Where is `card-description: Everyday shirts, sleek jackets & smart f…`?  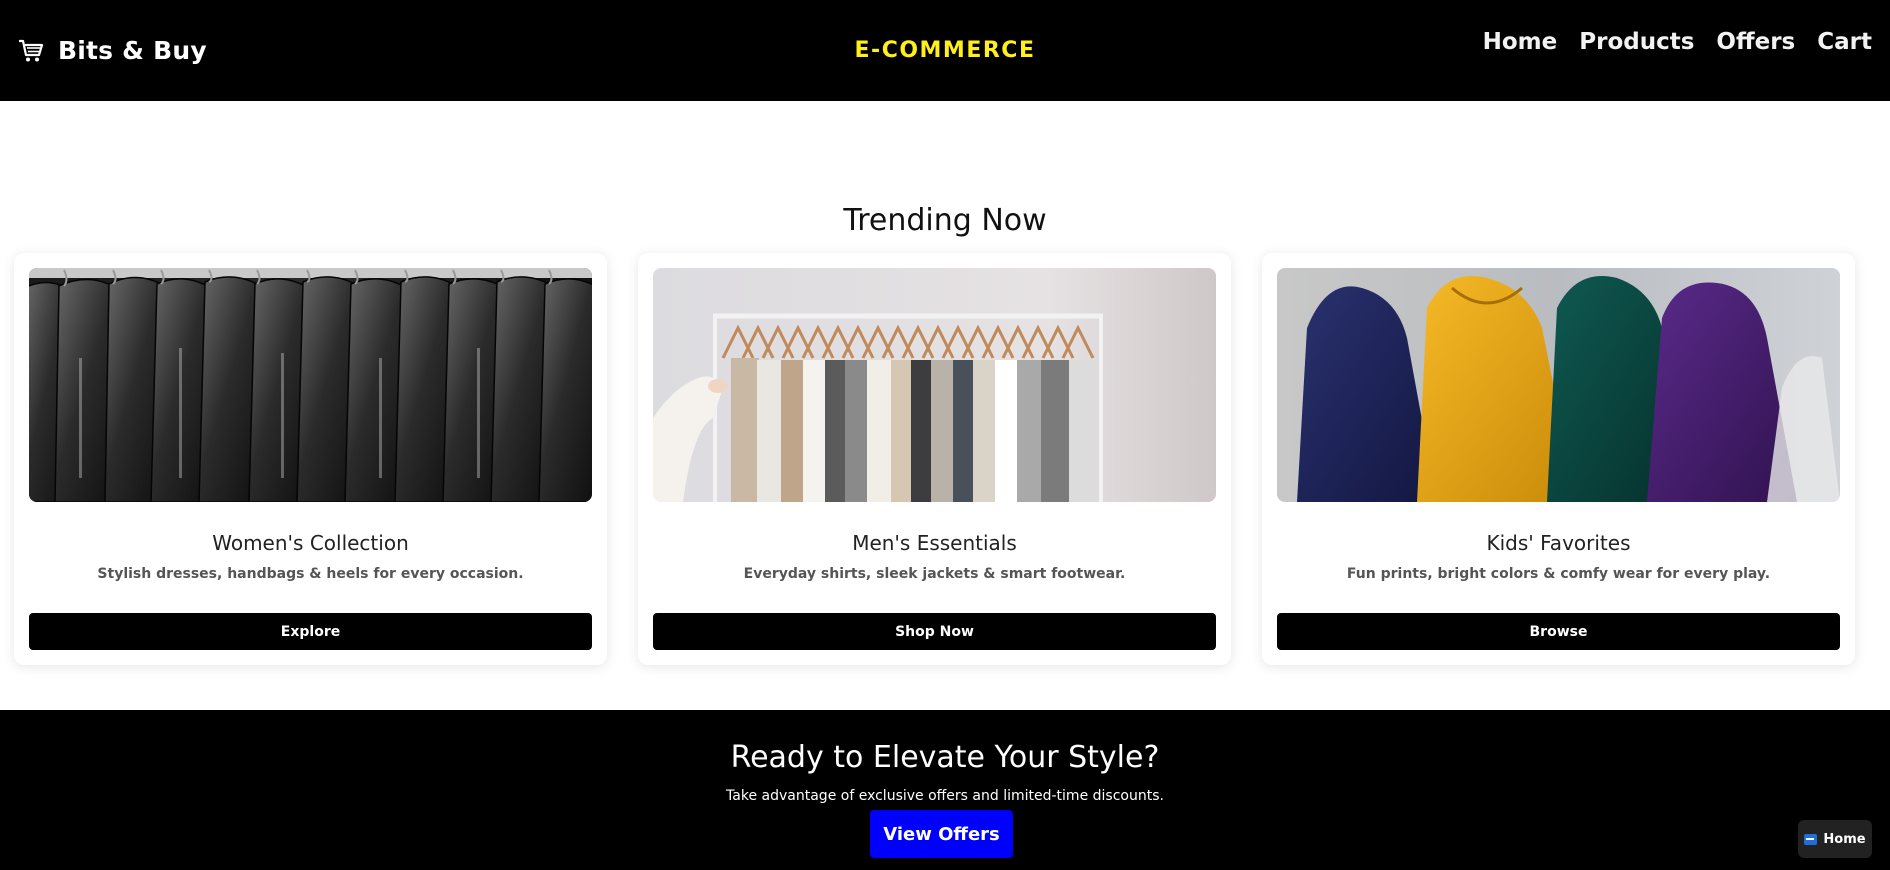 card-description: Everyday shirts, sleek jackets & smart f… is located at coordinates (934, 574).